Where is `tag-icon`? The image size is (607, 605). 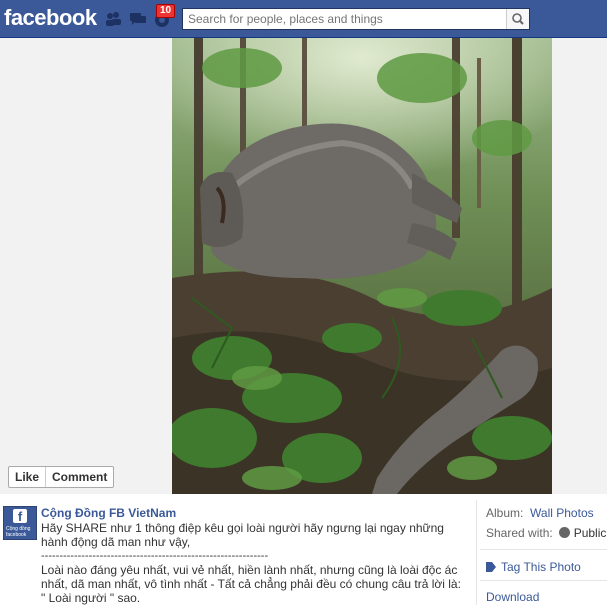 tag-icon is located at coordinates (491, 567).